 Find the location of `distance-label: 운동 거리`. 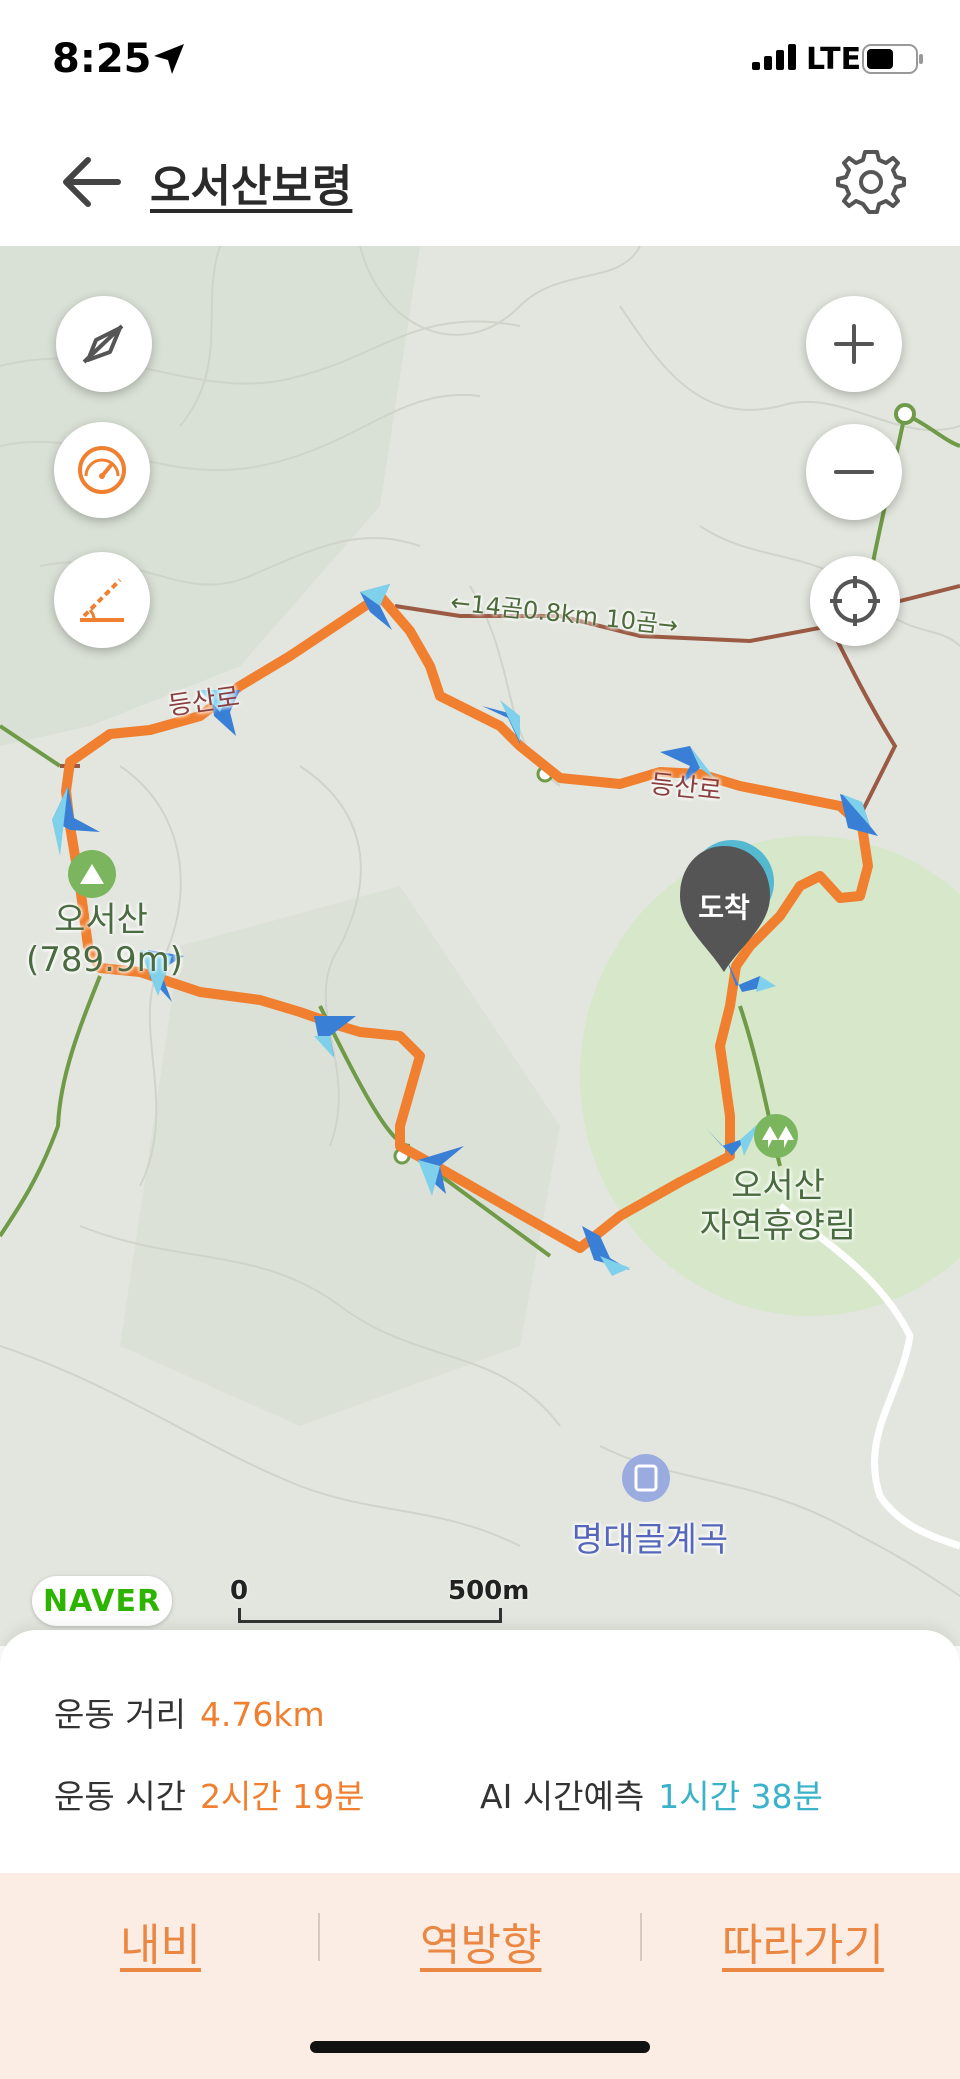

distance-label: 운동 거리 is located at coordinates (120, 1714).